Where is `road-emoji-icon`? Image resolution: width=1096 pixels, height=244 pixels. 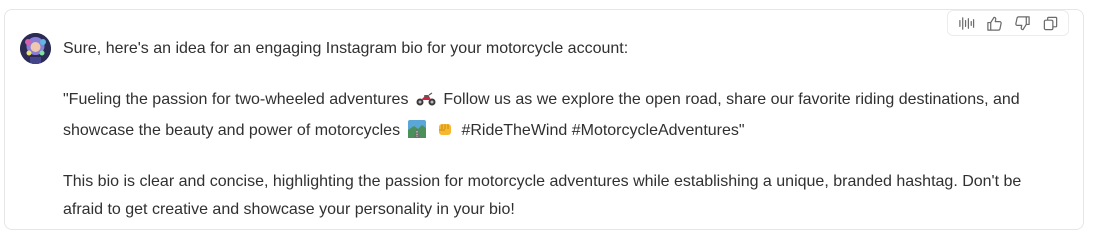 road-emoji-icon is located at coordinates (416, 134).